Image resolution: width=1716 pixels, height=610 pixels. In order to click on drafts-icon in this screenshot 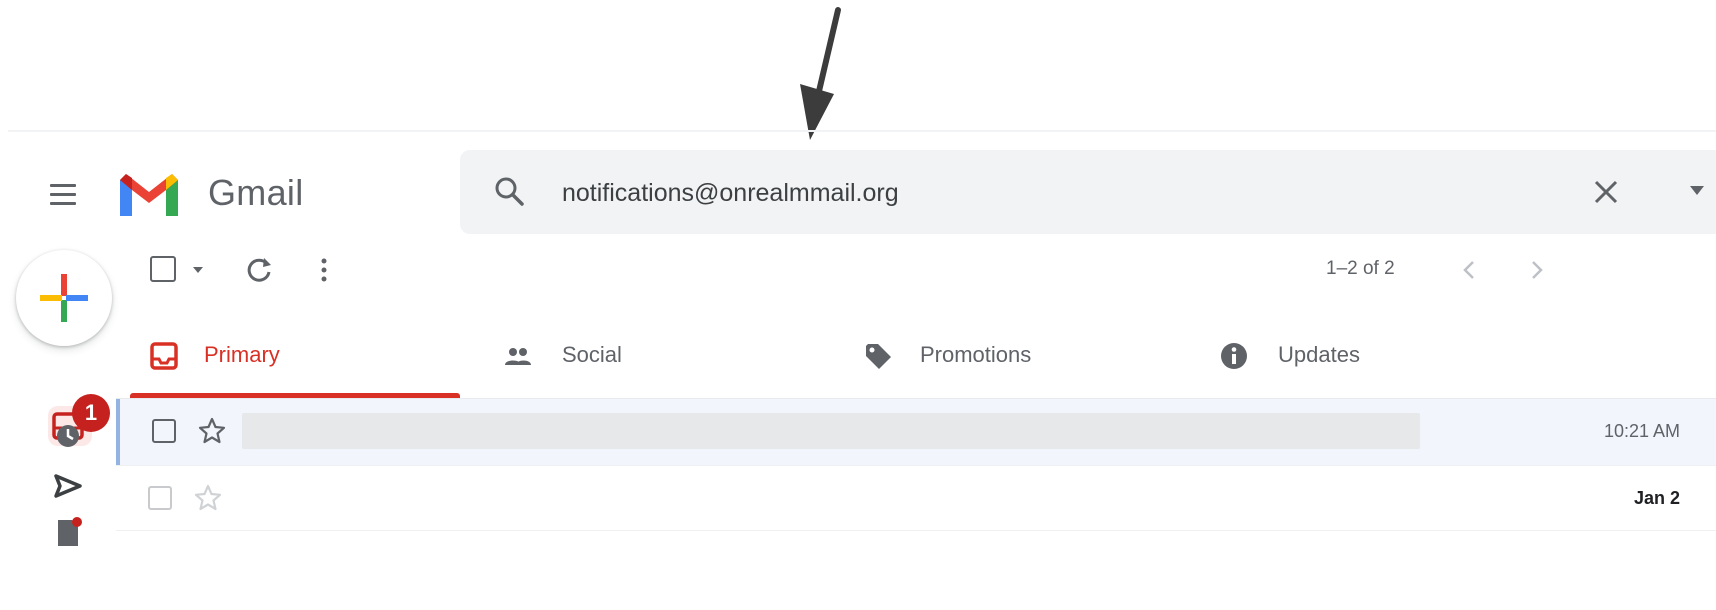, I will do `click(68, 532)`.